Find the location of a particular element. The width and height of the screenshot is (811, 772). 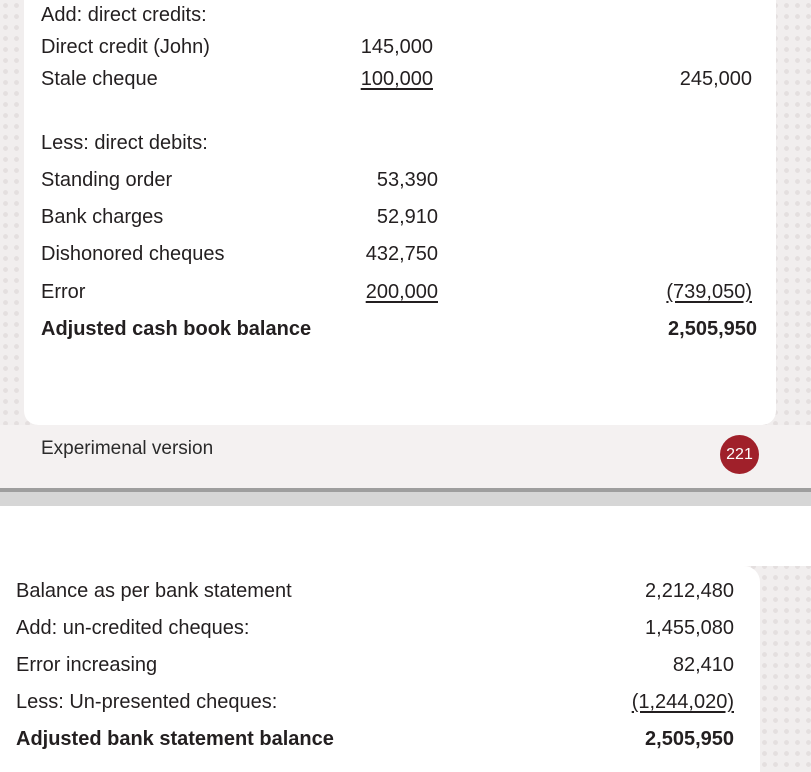

error-amount: 200,000 is located at coordinates (401, 292).